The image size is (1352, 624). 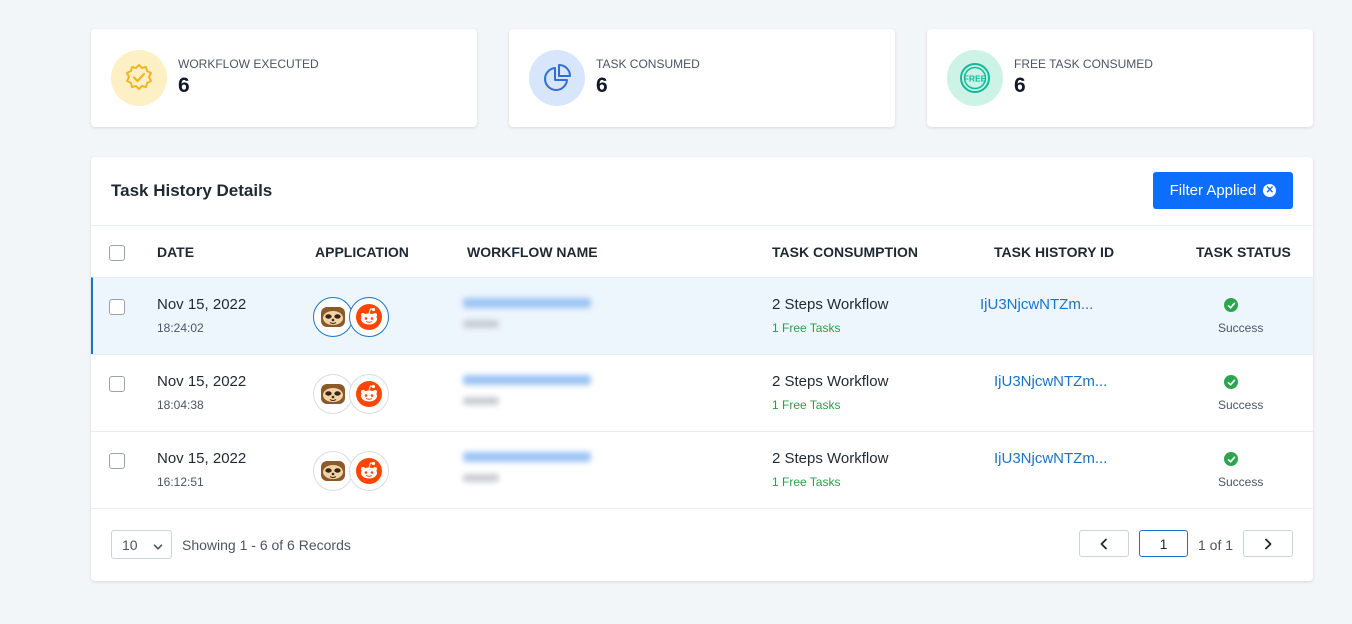 What do you see at coordinates (702, 544) in the screenshot?
I see `table-footer: 10 Showing 1 - 6 of 6 Records 1 1 of 1` at bounding box center [702, 544].